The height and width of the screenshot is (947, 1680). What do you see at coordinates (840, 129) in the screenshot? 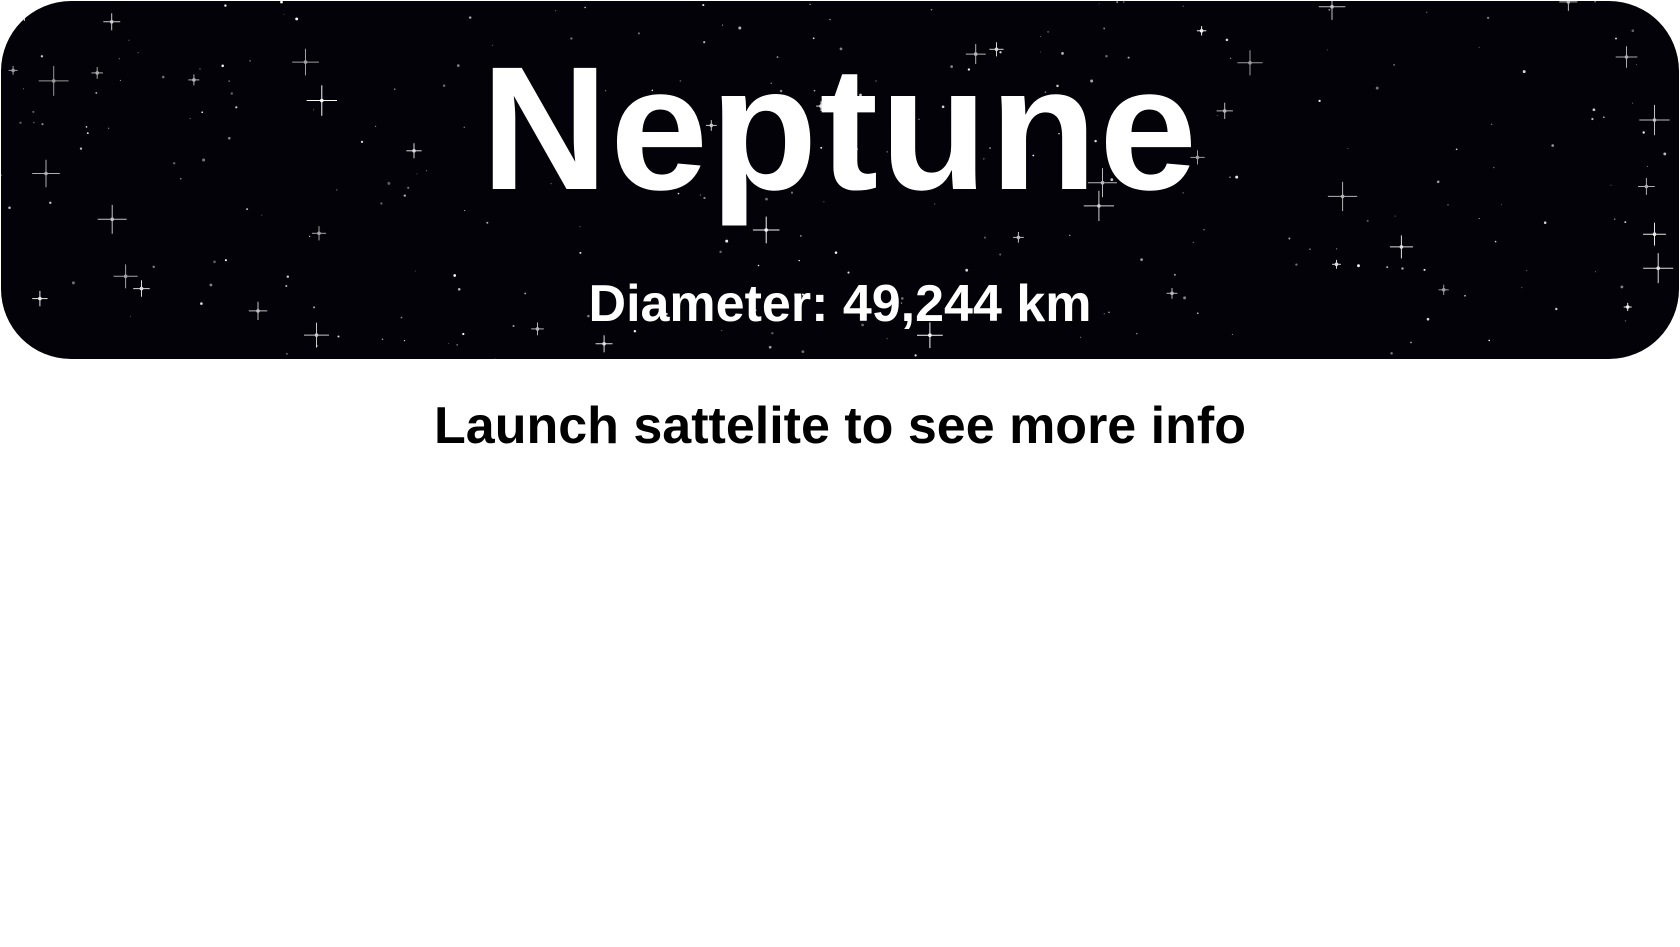
I see `planet-name-title: Neptune` at bounding box center [840, 129].